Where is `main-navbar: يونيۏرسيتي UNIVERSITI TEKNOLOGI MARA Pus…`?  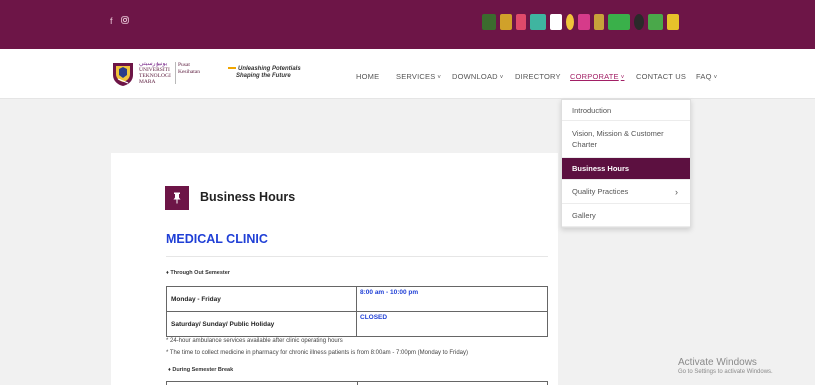
main-navbar: يونيۏرسيتي UNIVERSITI TEKNOLOGI MARA Pus… is located at coordinates (407, 74).